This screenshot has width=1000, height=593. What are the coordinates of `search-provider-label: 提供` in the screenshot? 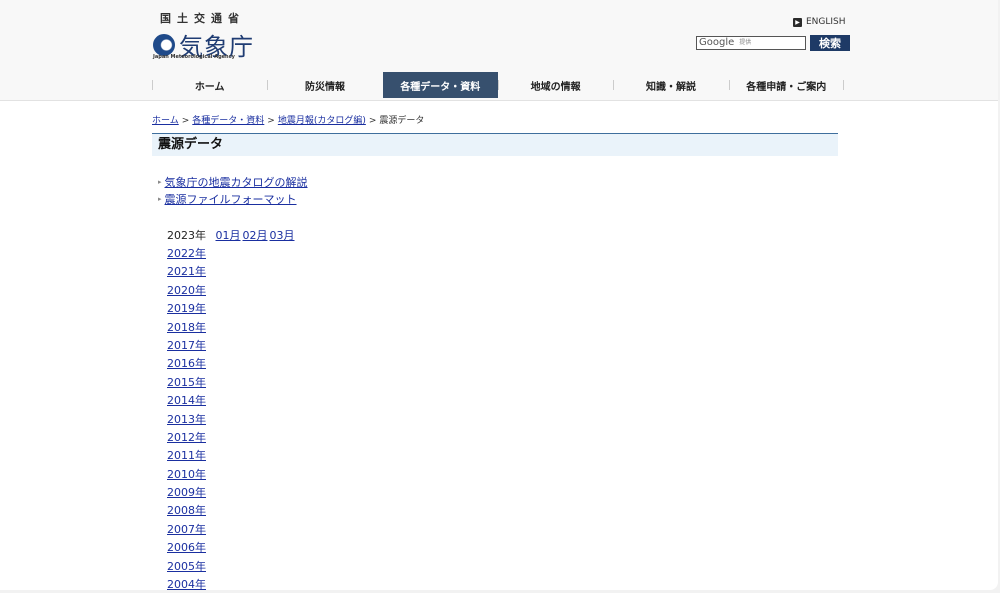 It's located at (745, 42).